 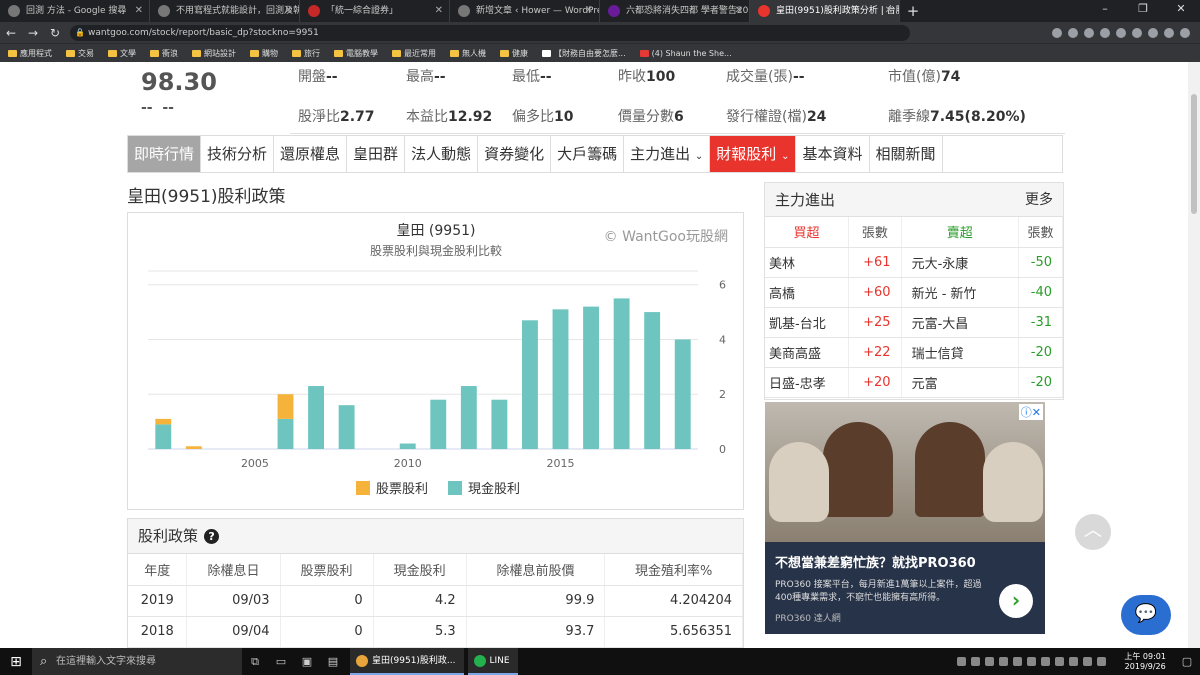 What do you see at coordinates (799, 482) in the screenshot?
I see `money-bag-image` at bounding box center [799, 482].